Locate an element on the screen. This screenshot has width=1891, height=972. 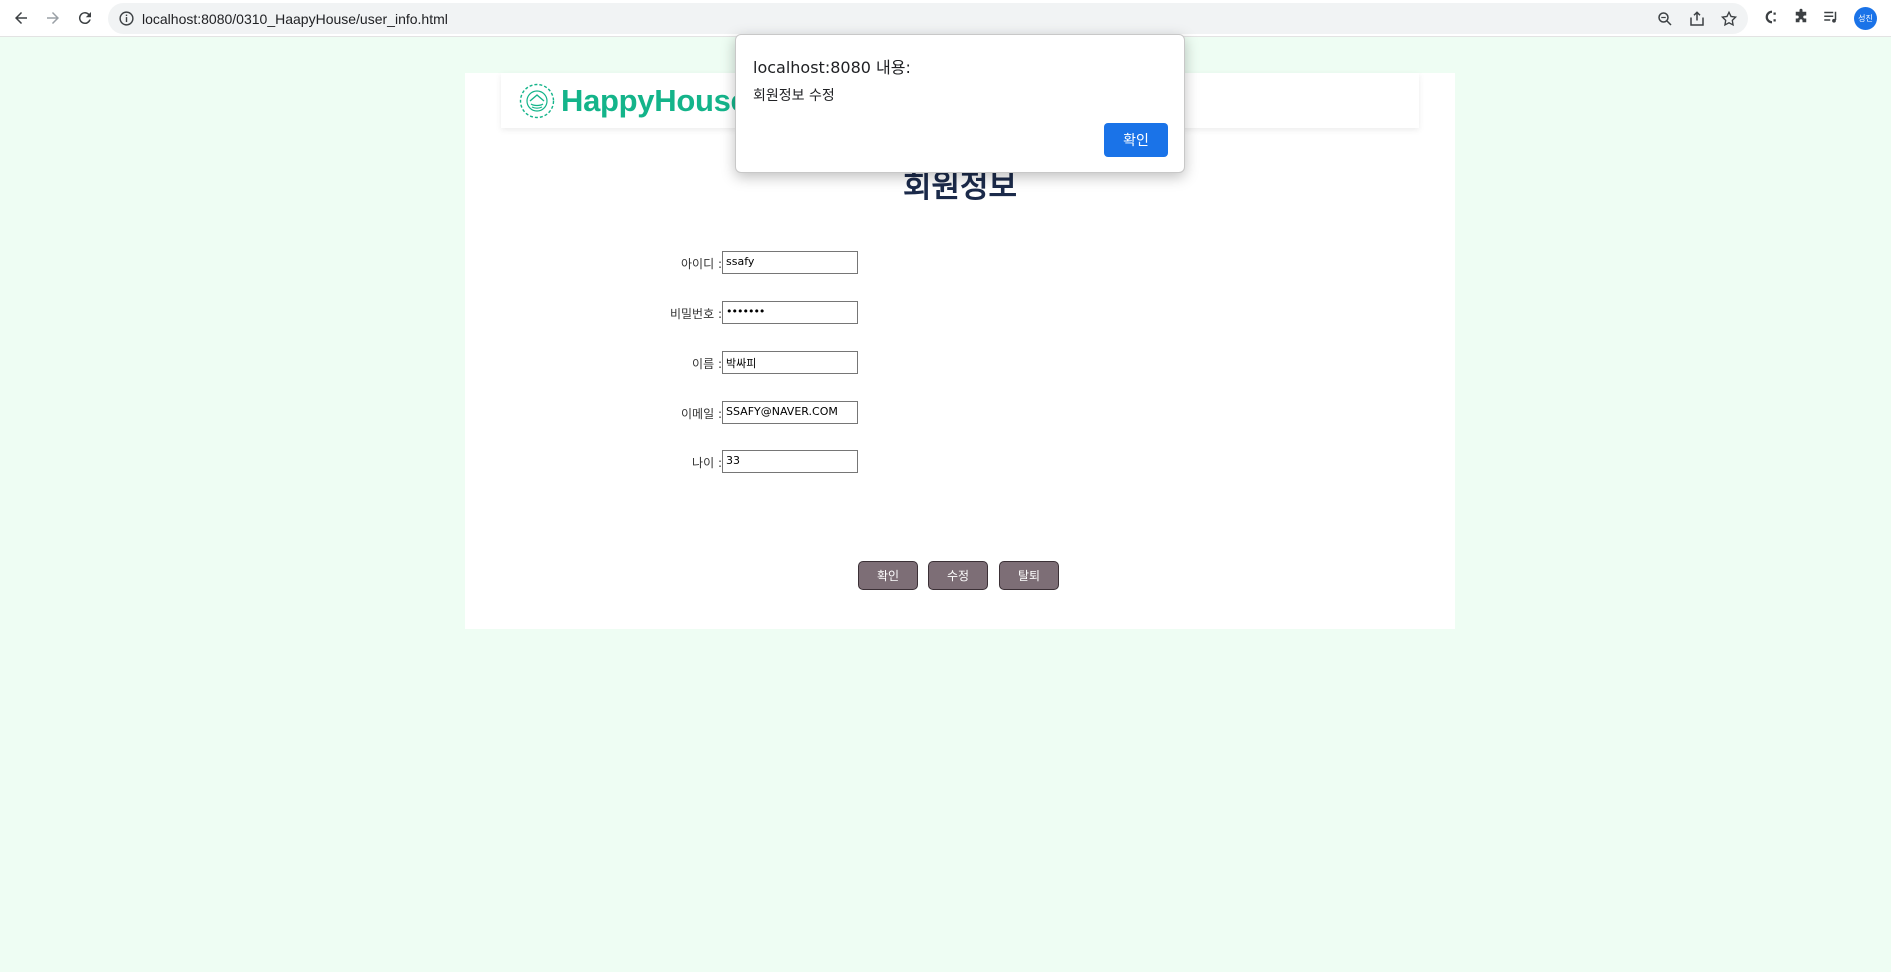
share-icon is located at coordinates (1697, 19).